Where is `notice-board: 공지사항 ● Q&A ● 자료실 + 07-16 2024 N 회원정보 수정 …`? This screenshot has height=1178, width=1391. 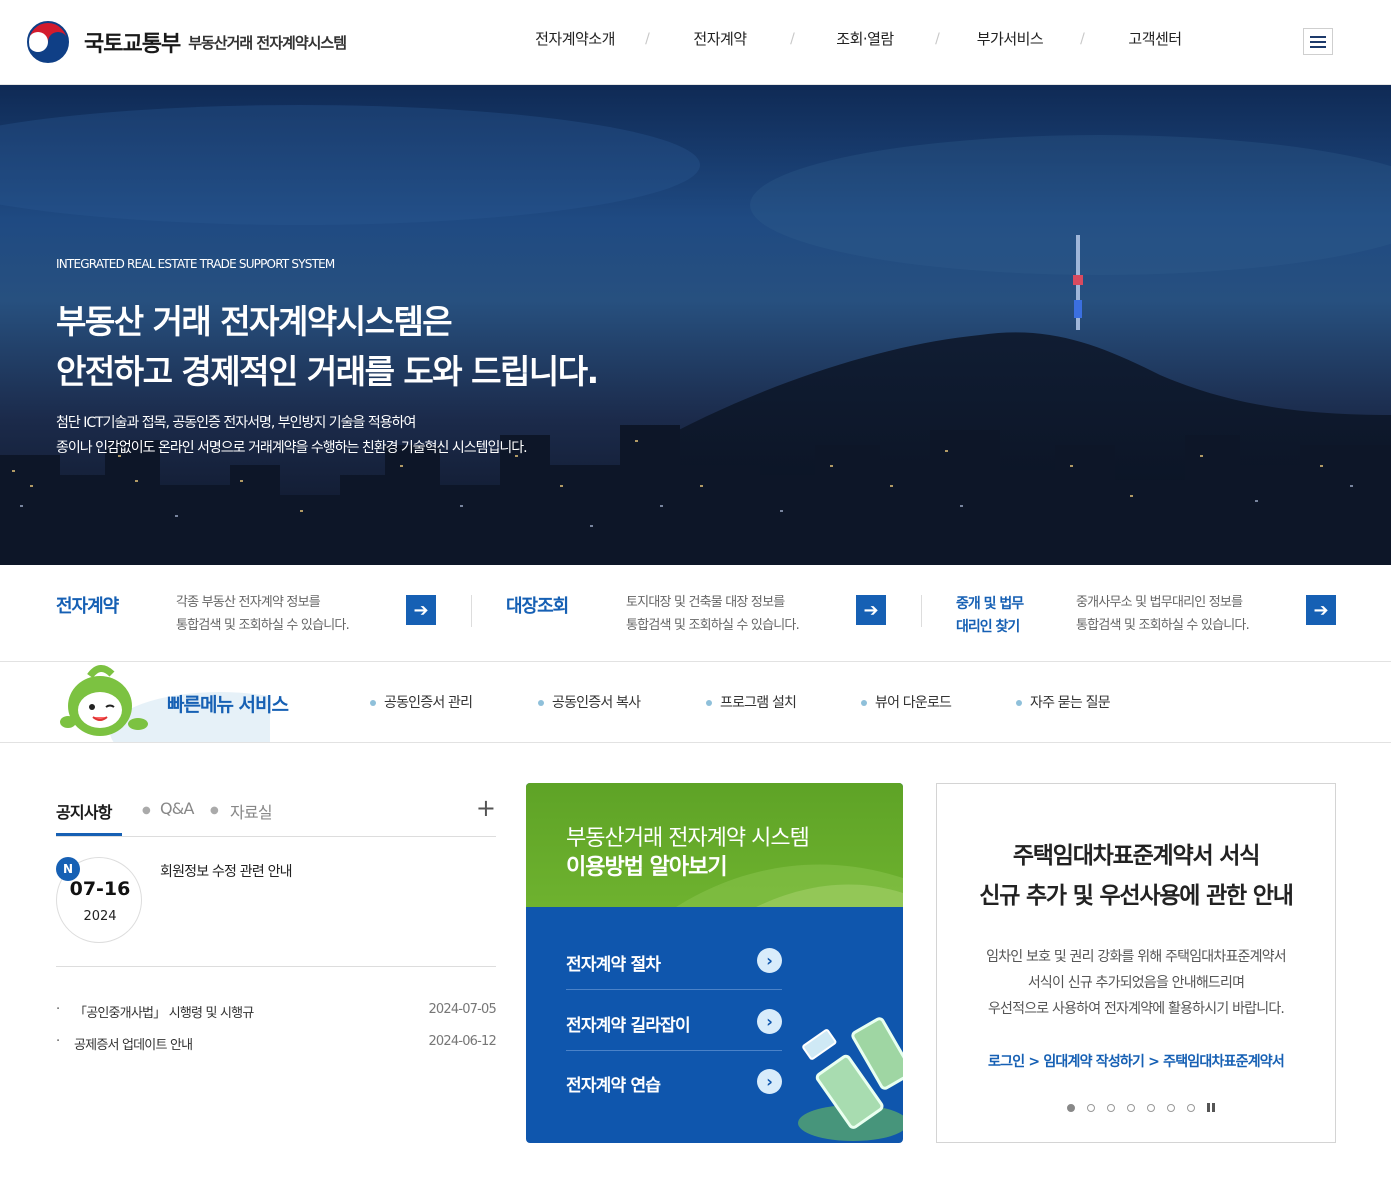 notice-board: 공지사항 ● Q&A ● 자료실 + 07-16 2024 N 회원정보 수정 … is located at coordinates (276, 930).